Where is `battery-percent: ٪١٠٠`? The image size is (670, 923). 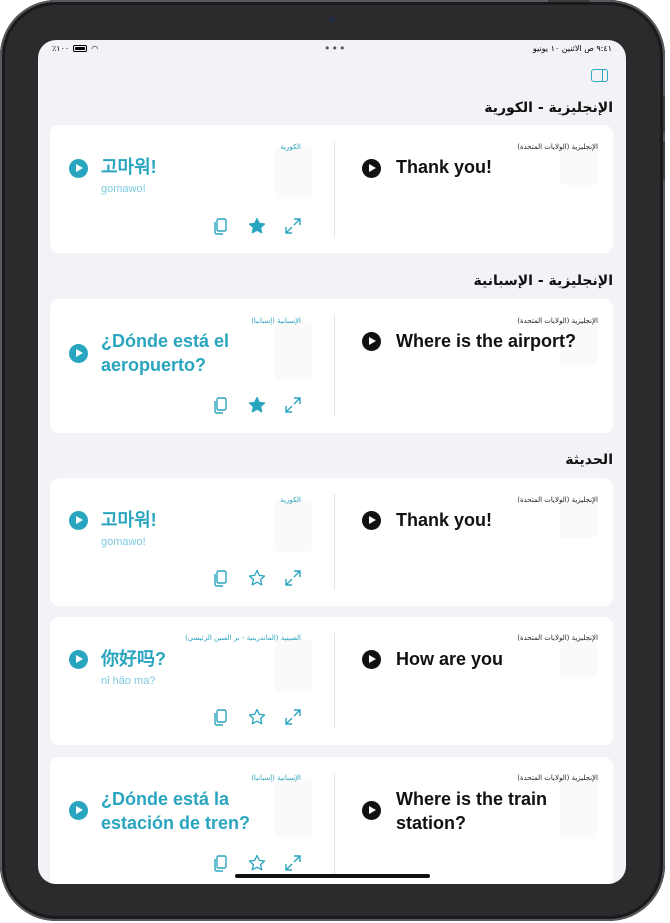 battery-percent: ٪١٠٠ is located at coordinates (61, 48).